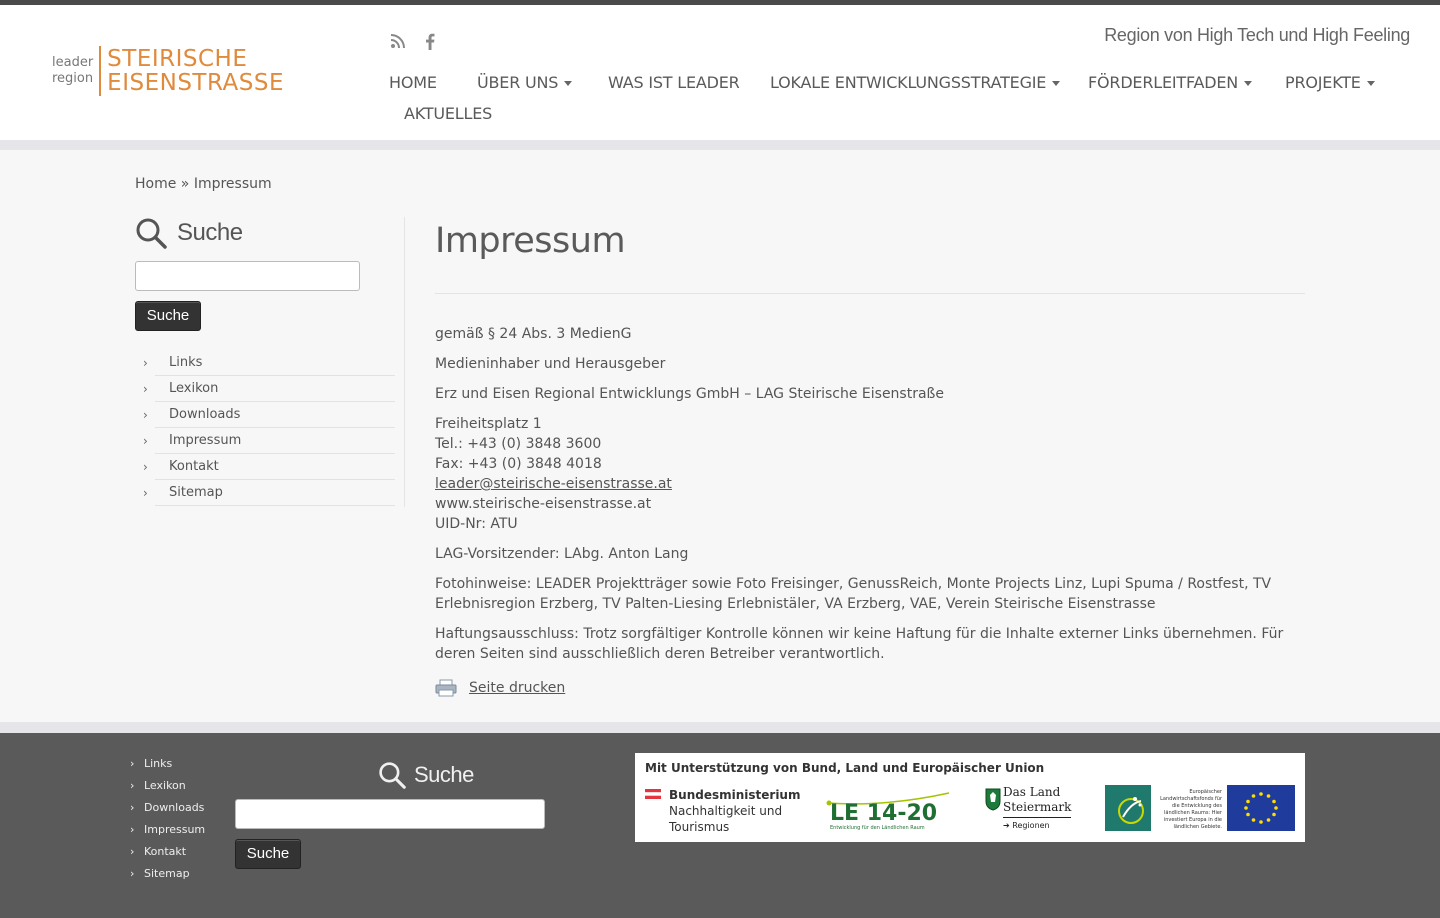  Describe the element at coordinates (430, 41) in the screenshot. I see `facebook-icon` at that location.